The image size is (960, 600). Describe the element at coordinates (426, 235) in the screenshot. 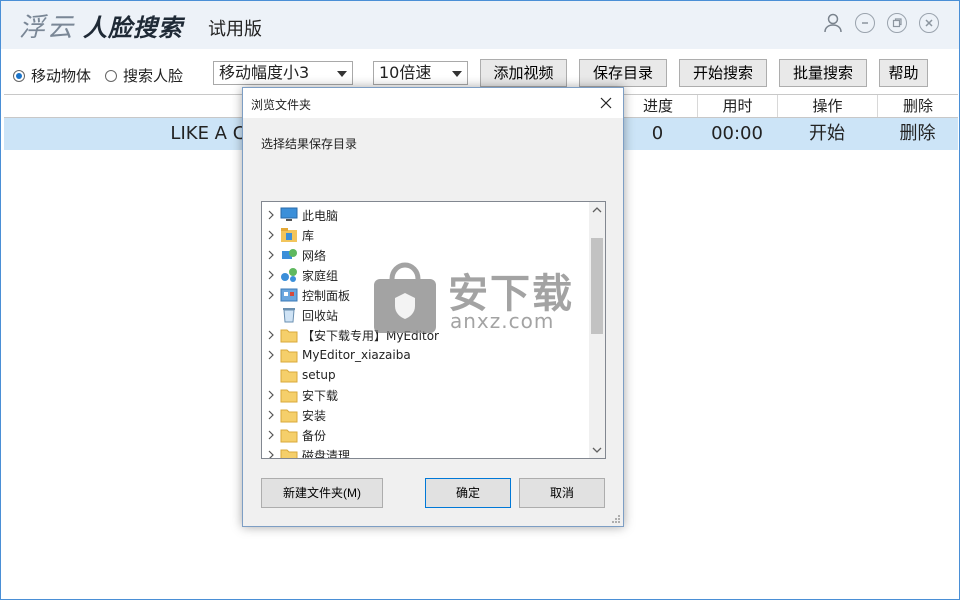

I see `tree-item: 库` at that location.